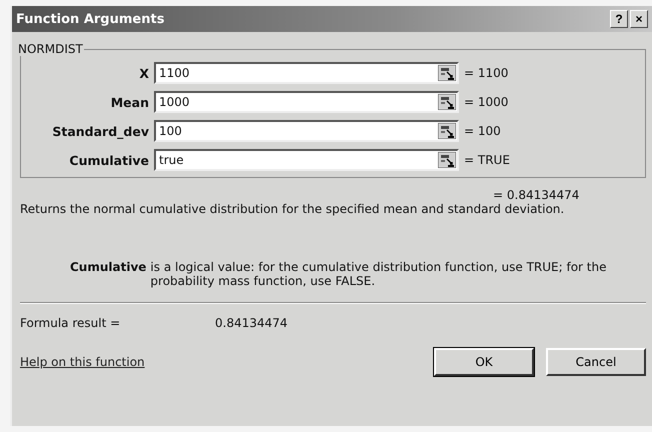  What do you see at coordinates (306, 160) in the screenshot?
I see `argument-field: true` at bounding box center [306, 160].